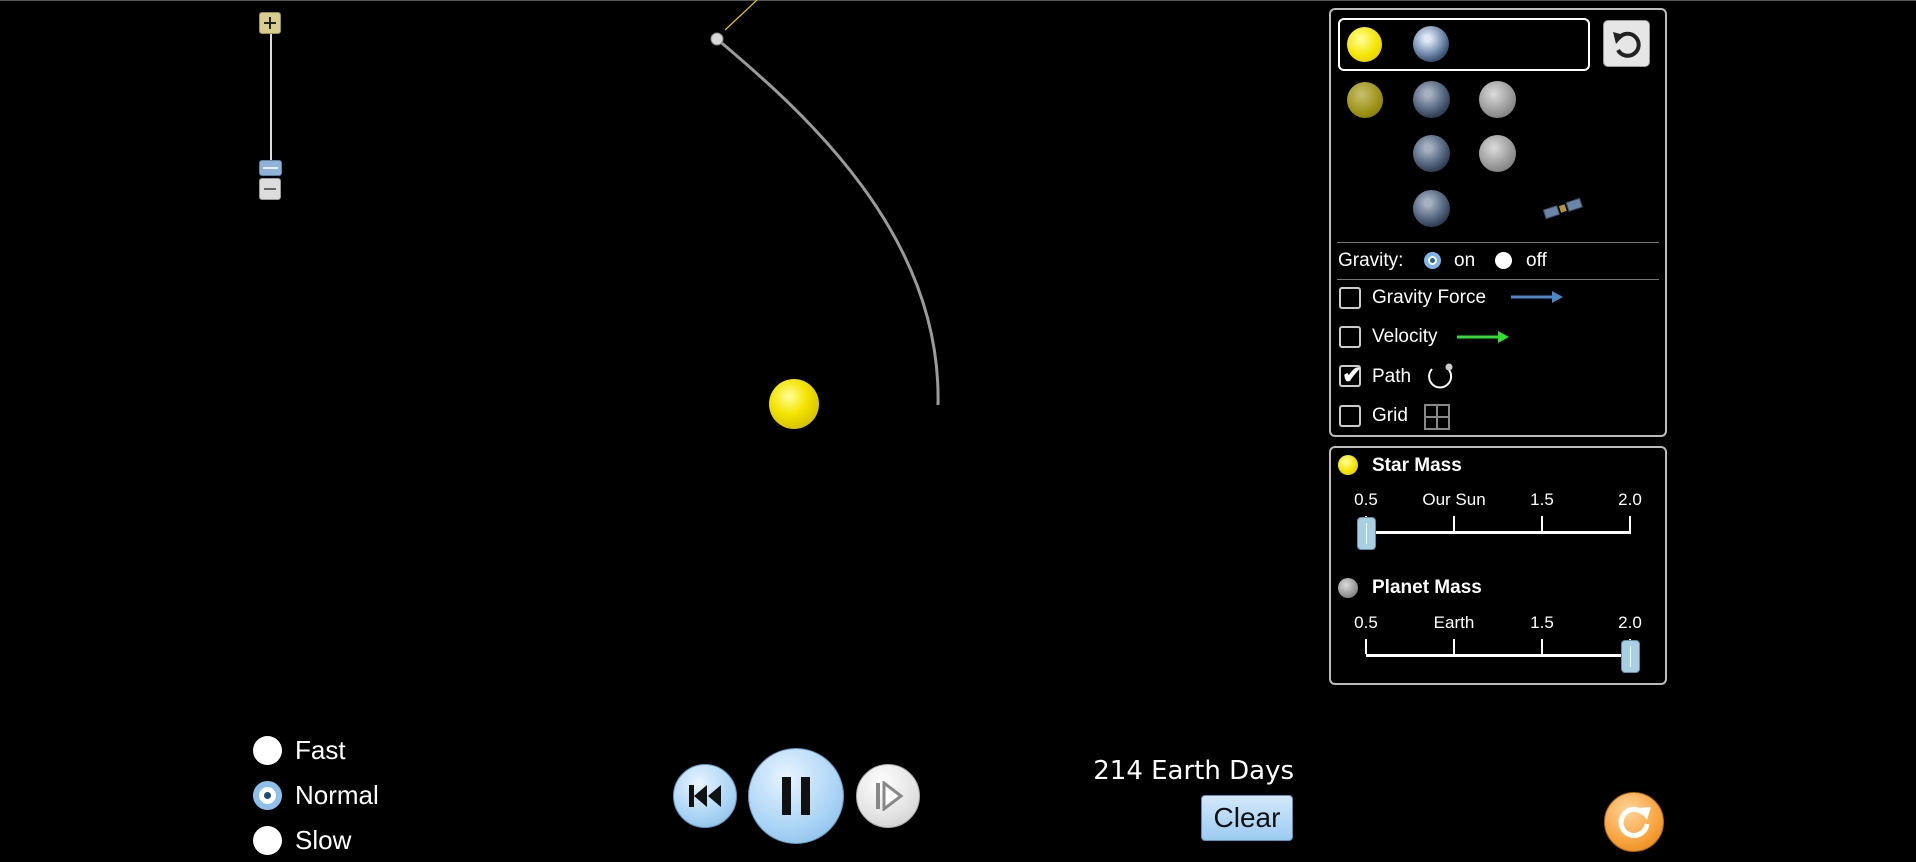  I want to click on rewind-icon, so click(705, 796).